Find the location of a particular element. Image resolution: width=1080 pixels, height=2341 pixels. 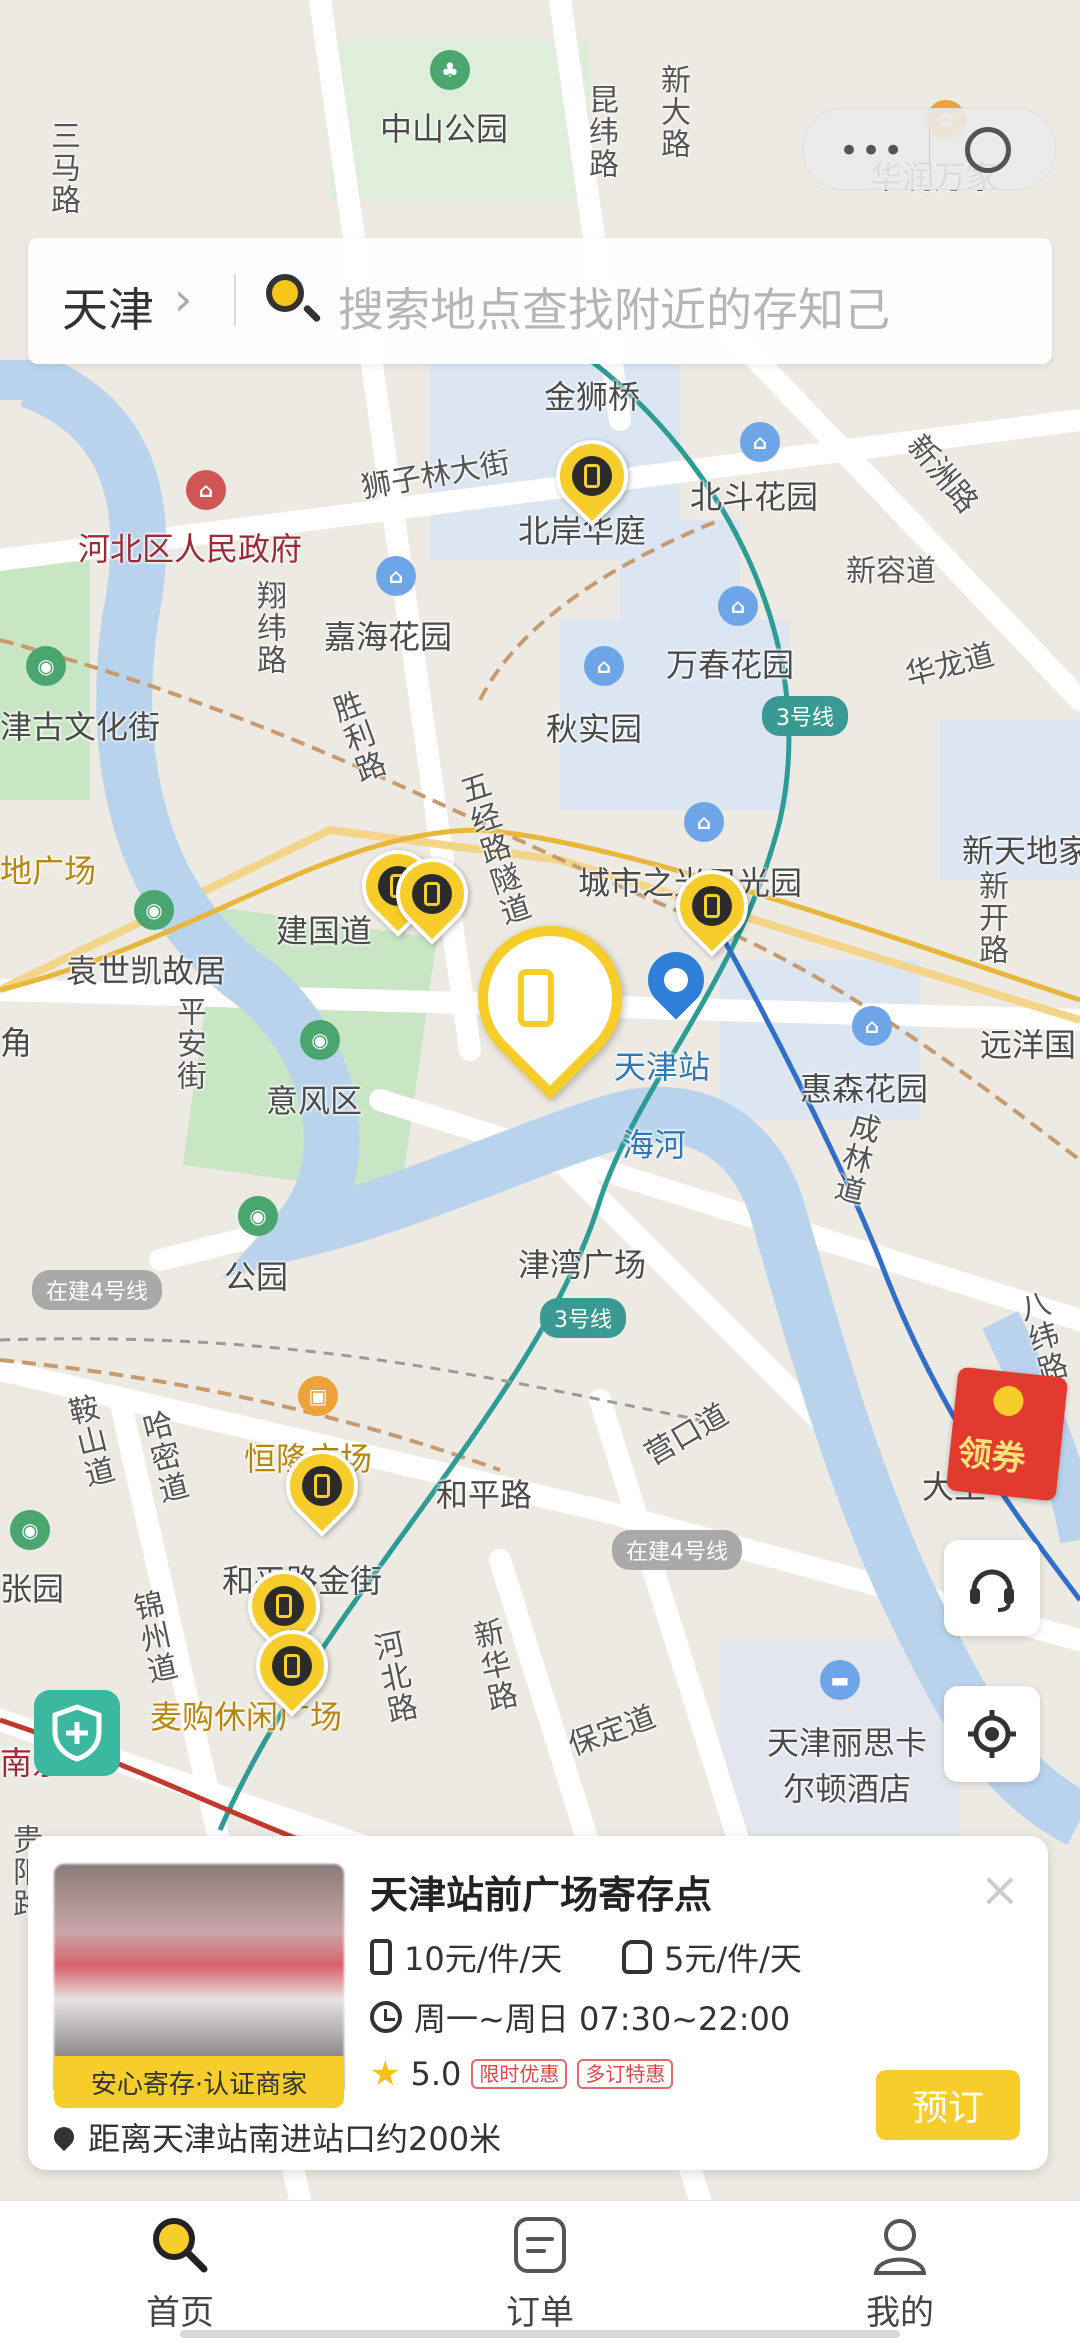

book-button: 预订 is located at coordinates (948, 2105).